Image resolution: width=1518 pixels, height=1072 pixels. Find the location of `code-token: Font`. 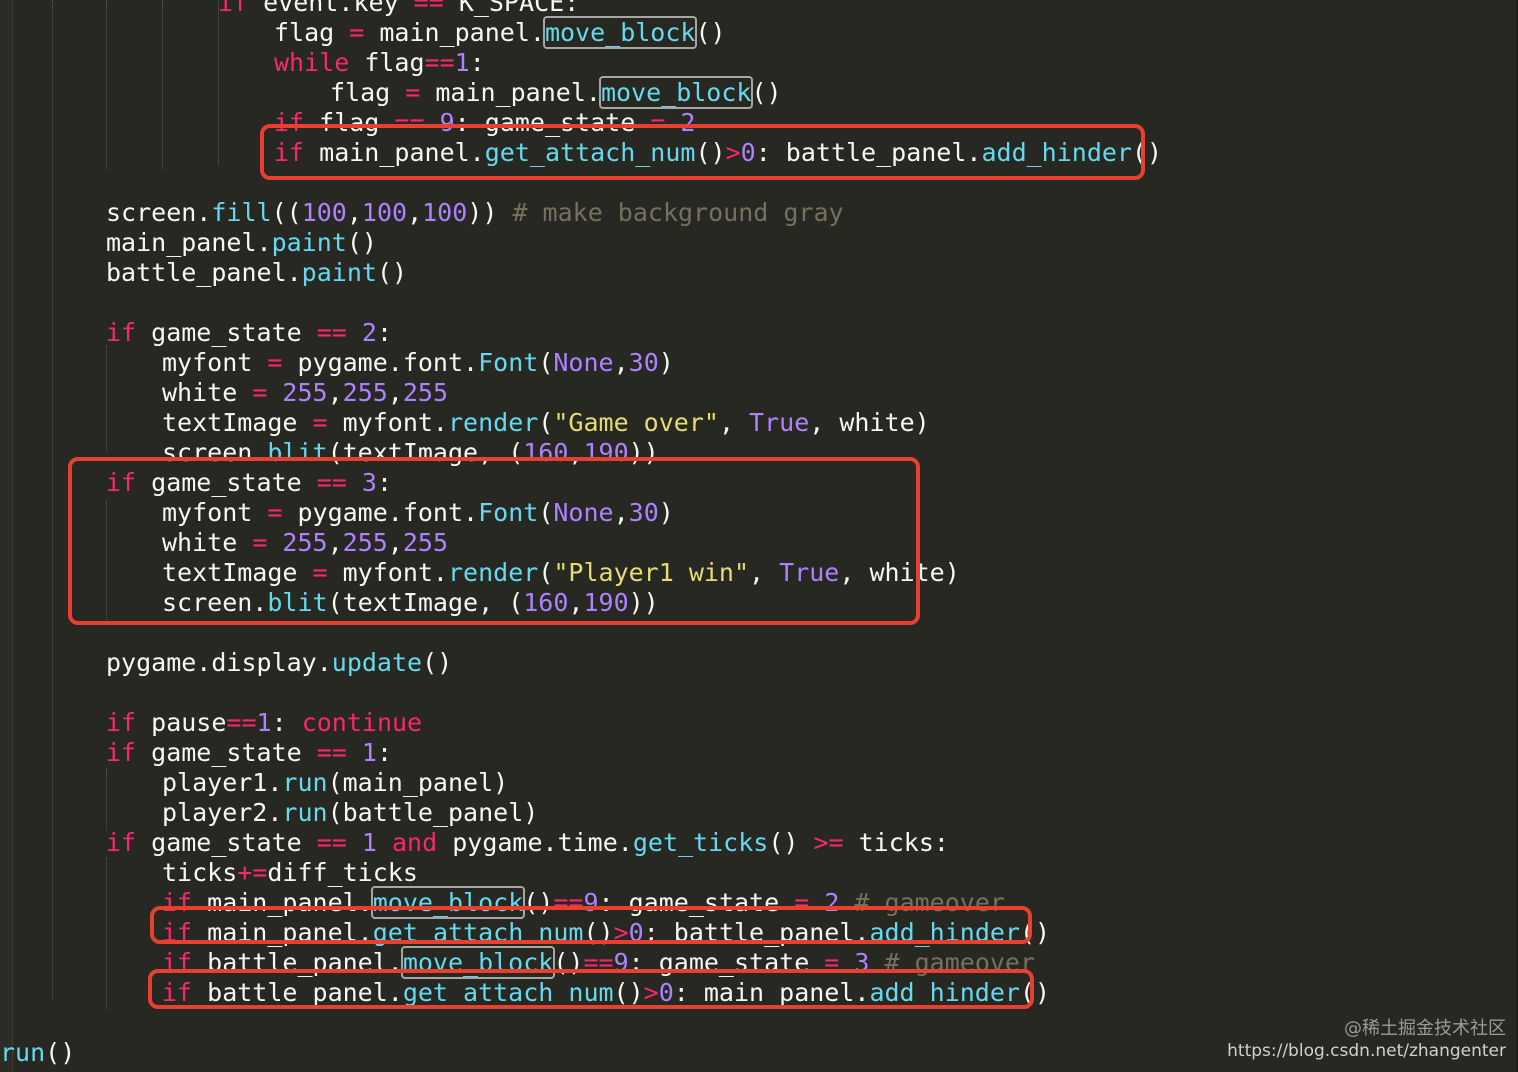

code-token: Font is located at coordinates (508, 362).